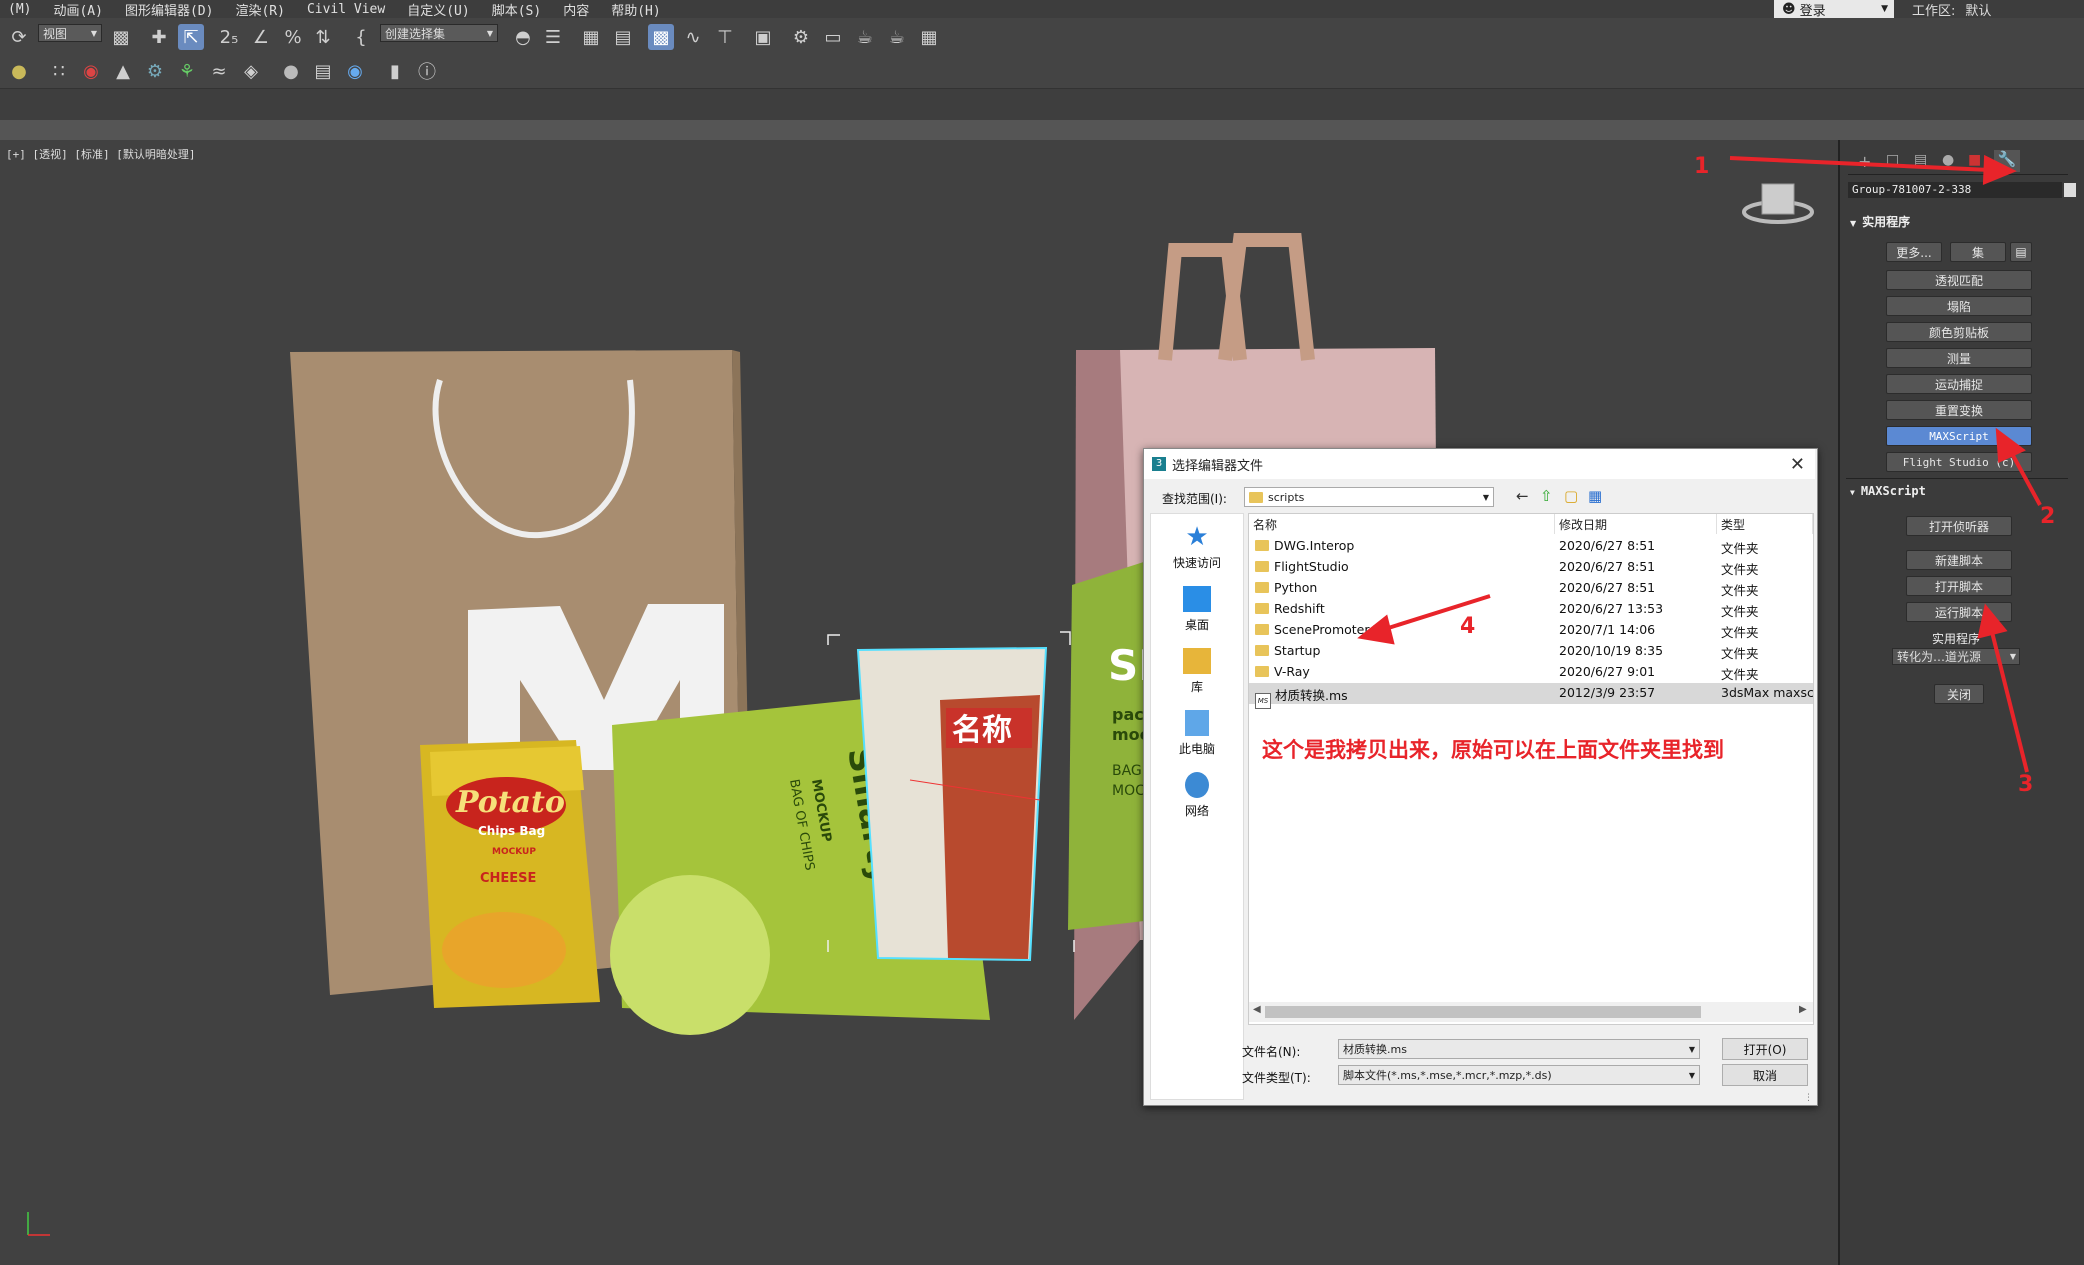 This screenshot has width=2084, height=1265. I want to click on arrow-1-head, so click(1999, 170).